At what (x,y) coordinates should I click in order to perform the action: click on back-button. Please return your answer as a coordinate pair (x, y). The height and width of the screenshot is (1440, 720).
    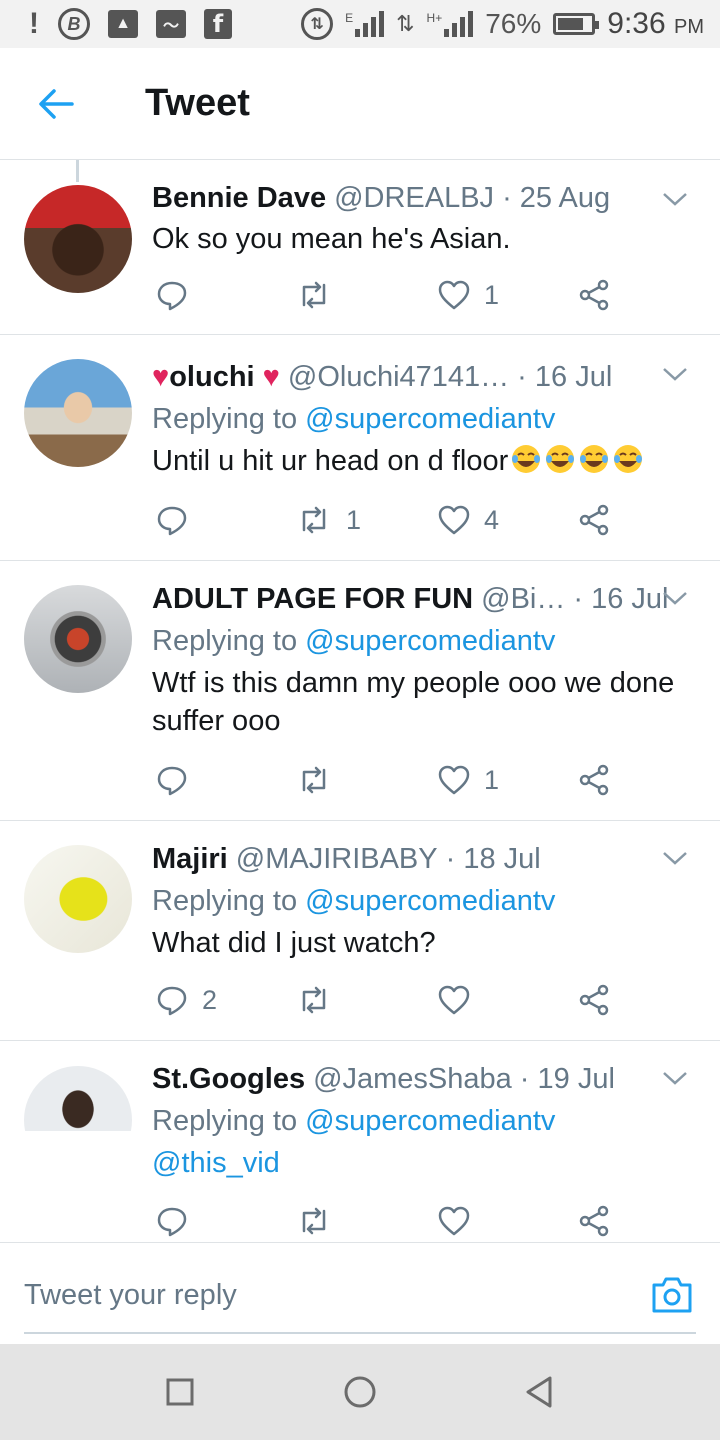
    Looking at the image, I should click on (56, 104).